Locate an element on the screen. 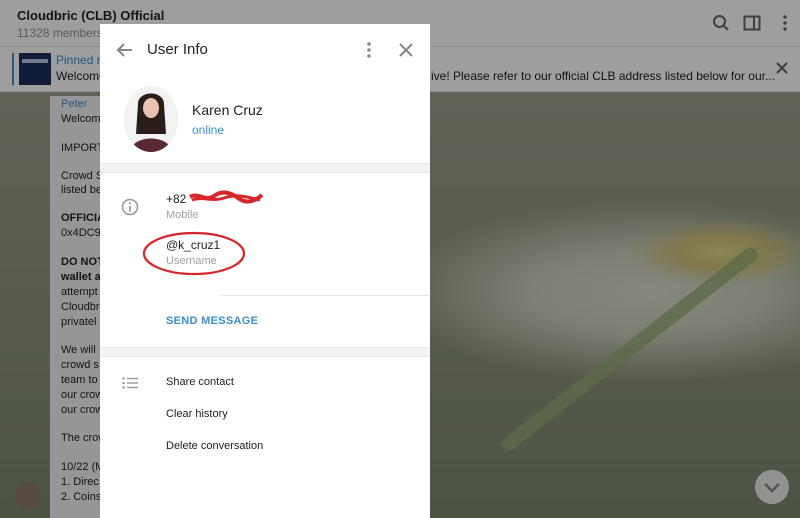  share-contact-item: Share contact is located at coordinates (200, 382).